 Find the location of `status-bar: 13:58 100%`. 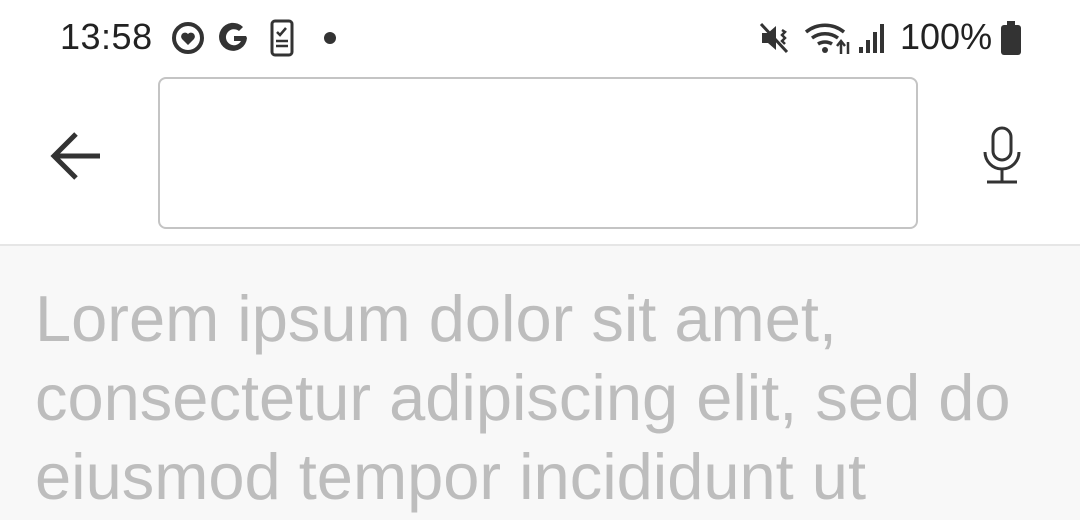

status-bar: 13:58 100% is located at coordinates (540, 36).